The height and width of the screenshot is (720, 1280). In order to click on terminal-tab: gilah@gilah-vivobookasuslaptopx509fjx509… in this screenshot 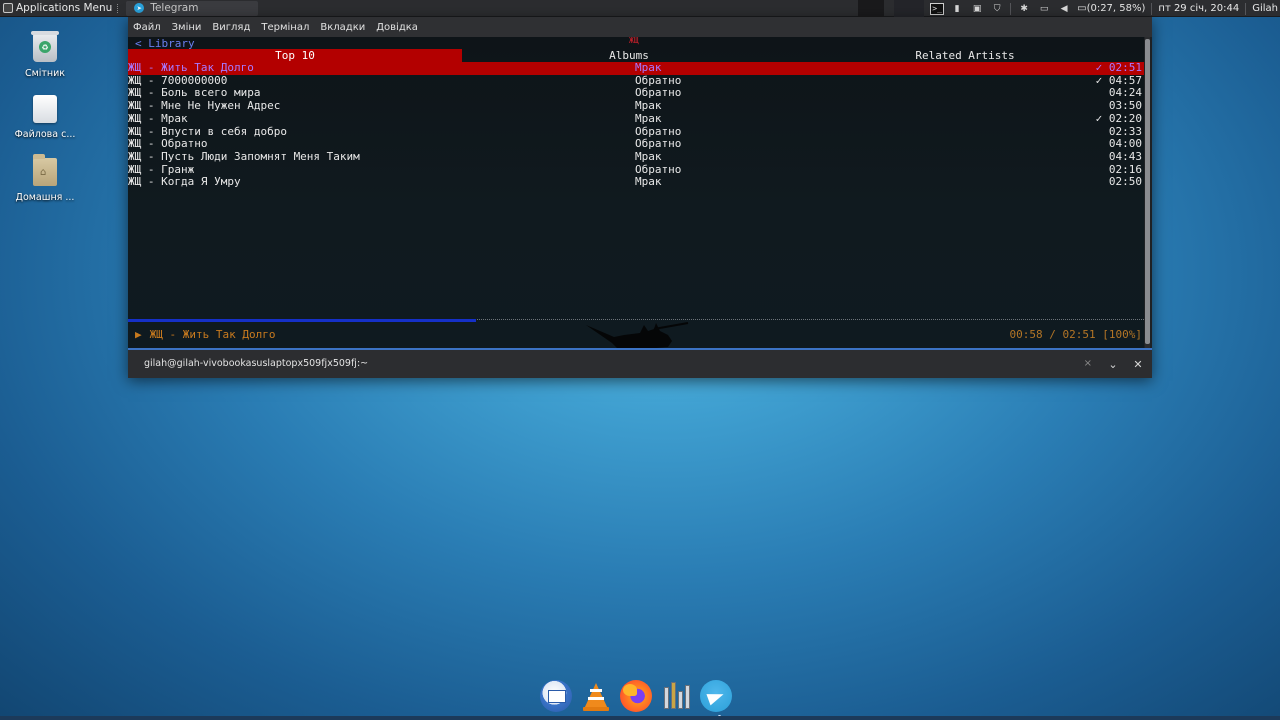, I will do `click(618, 363)`.